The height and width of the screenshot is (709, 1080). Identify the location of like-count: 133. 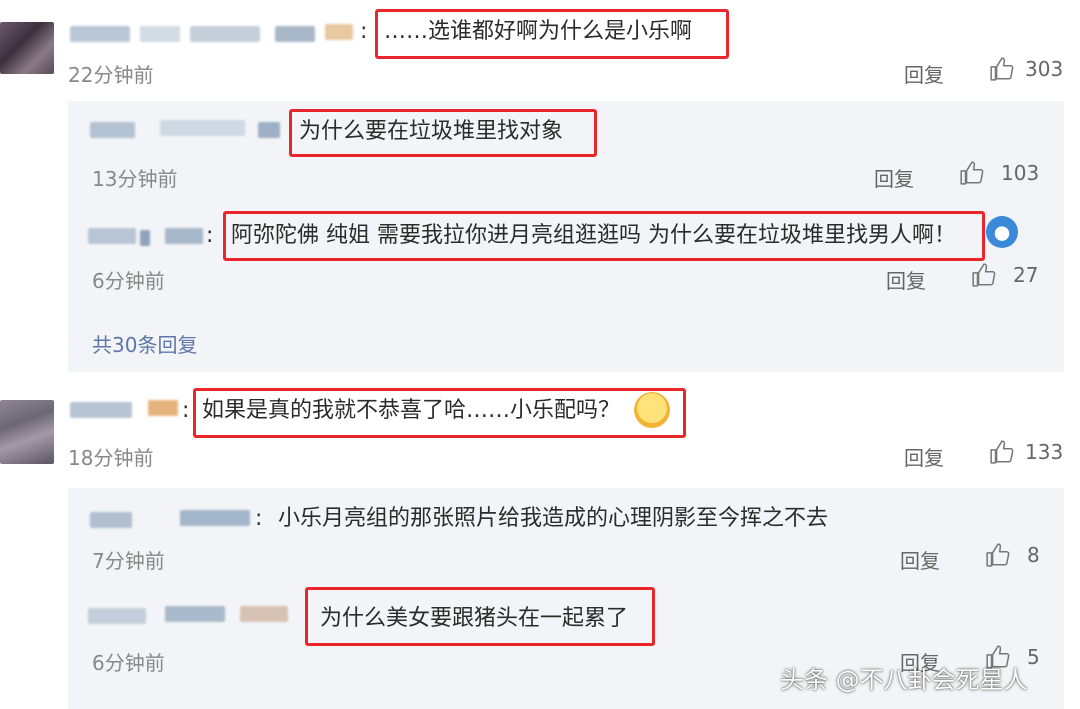
(1044, 452).